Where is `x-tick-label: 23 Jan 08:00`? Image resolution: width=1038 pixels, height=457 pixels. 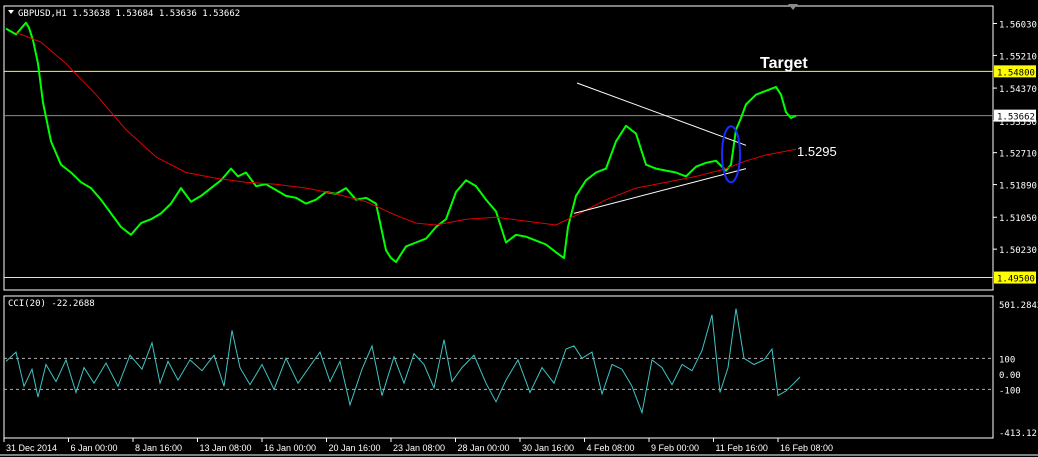 x-tick-label: 23 Jan 08:00 is located at coordinates (419, 448).